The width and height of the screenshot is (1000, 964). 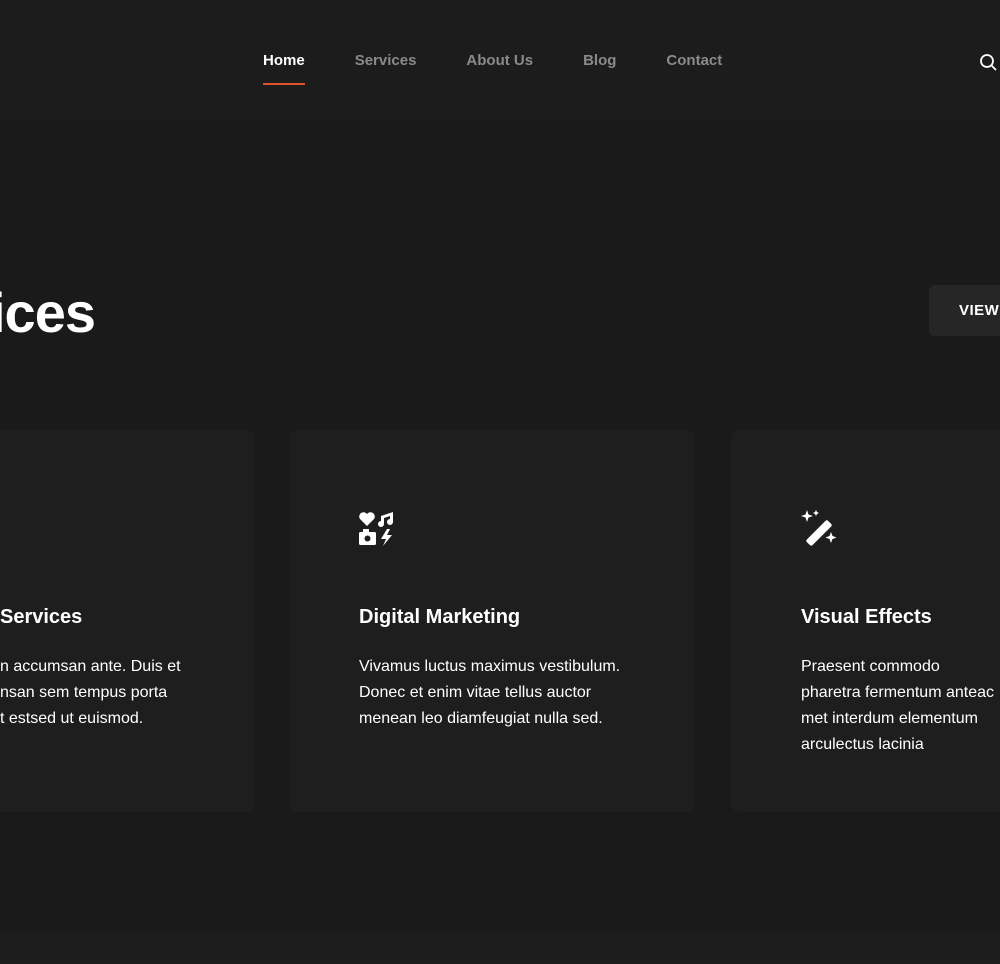 I want to click on media-icon, so click(x=376, y=529).